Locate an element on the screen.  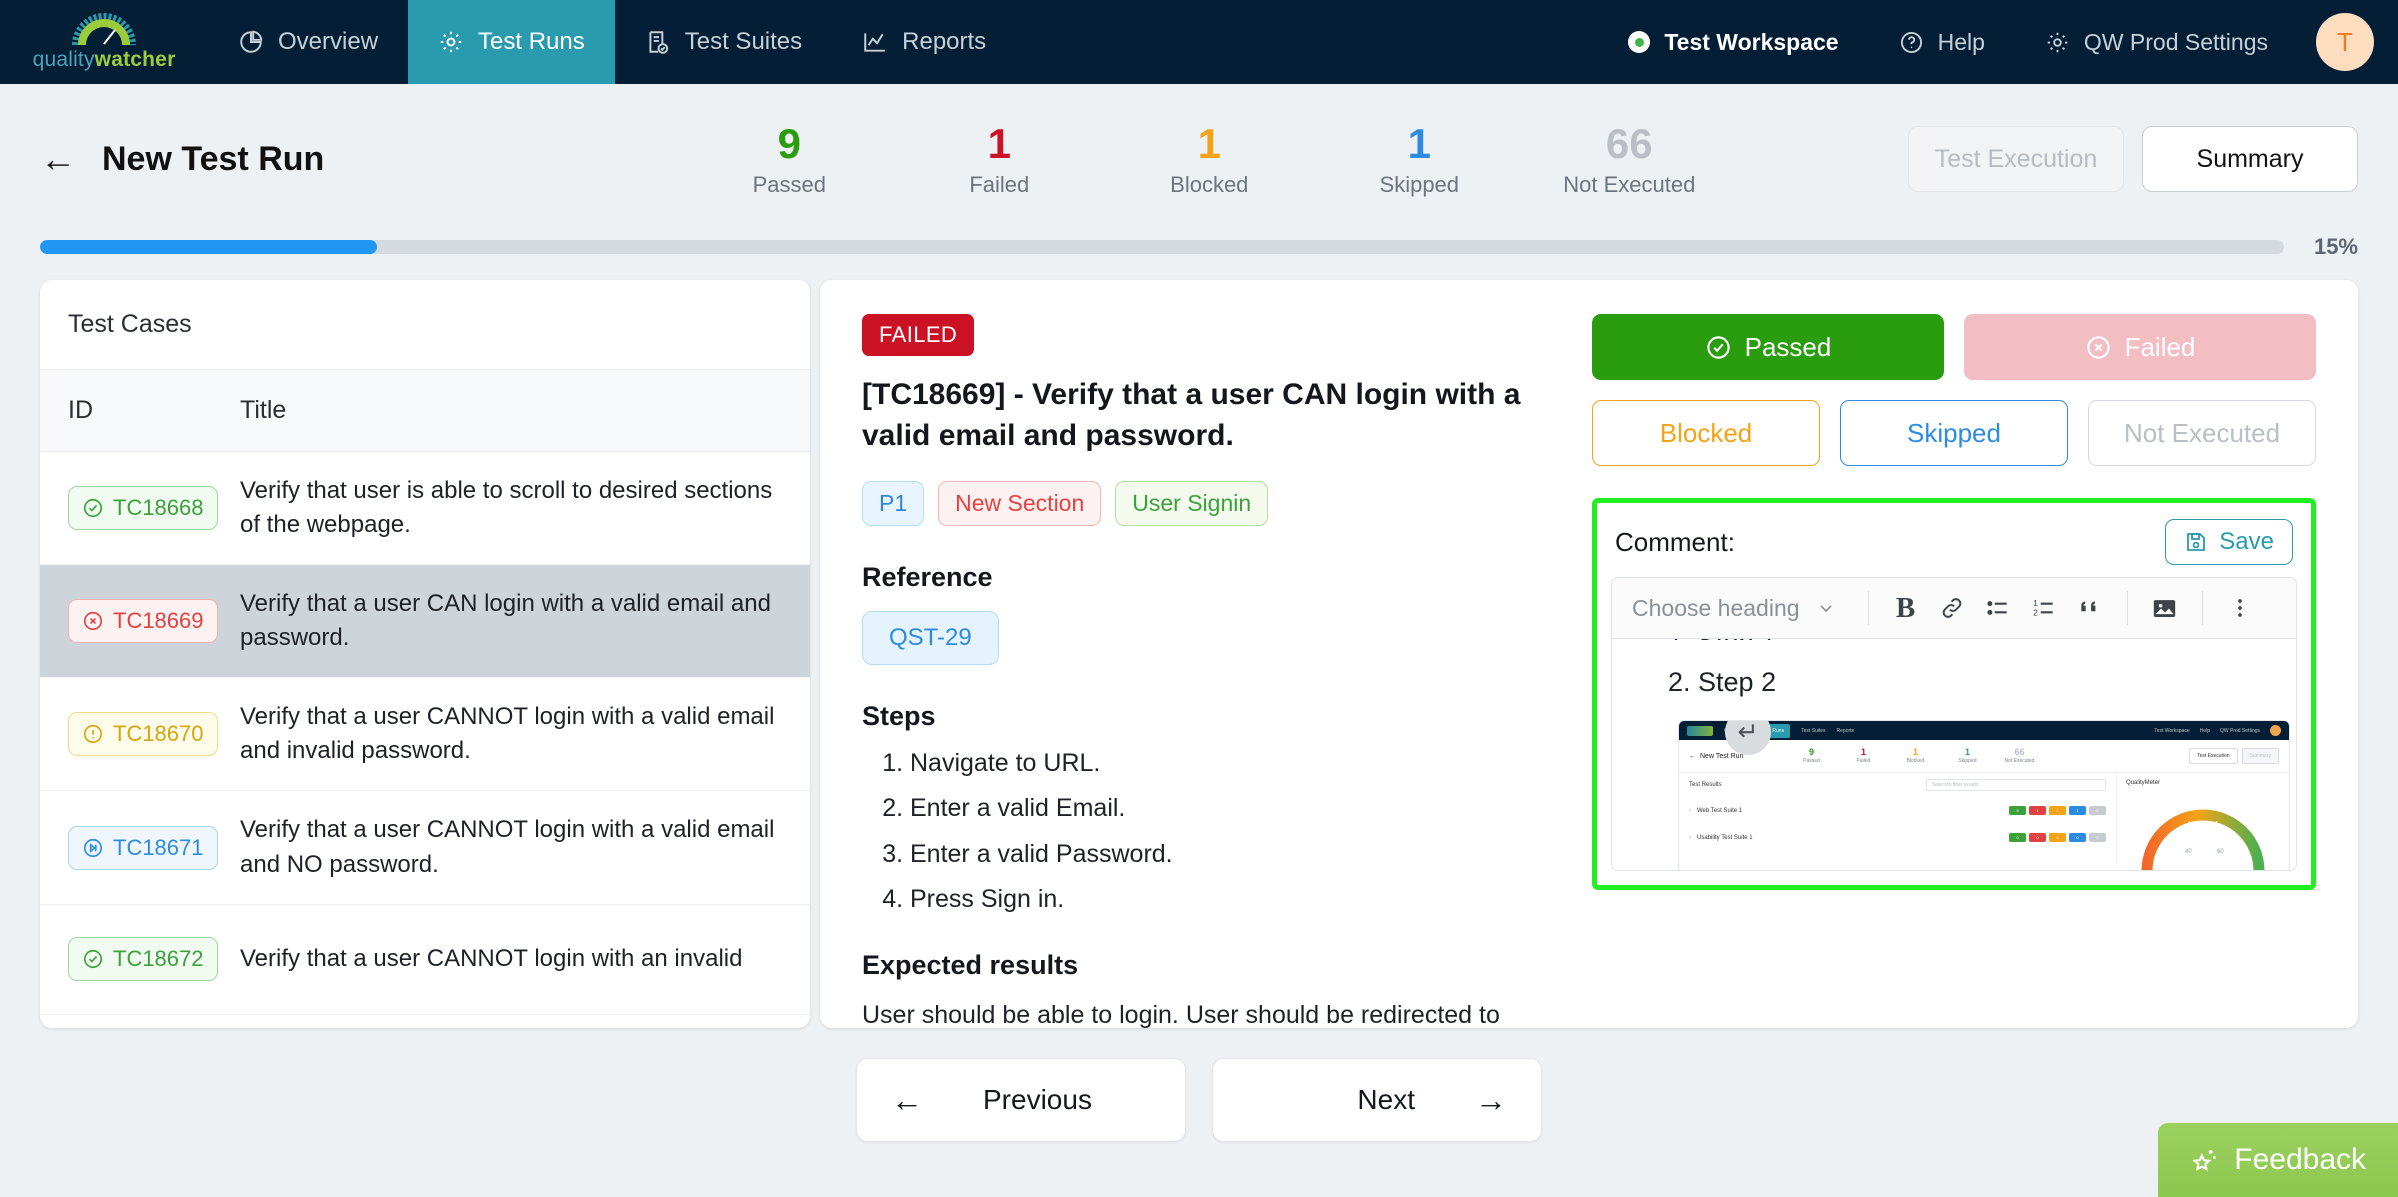
progress-bar-track is located at coordinates (1162, 247).